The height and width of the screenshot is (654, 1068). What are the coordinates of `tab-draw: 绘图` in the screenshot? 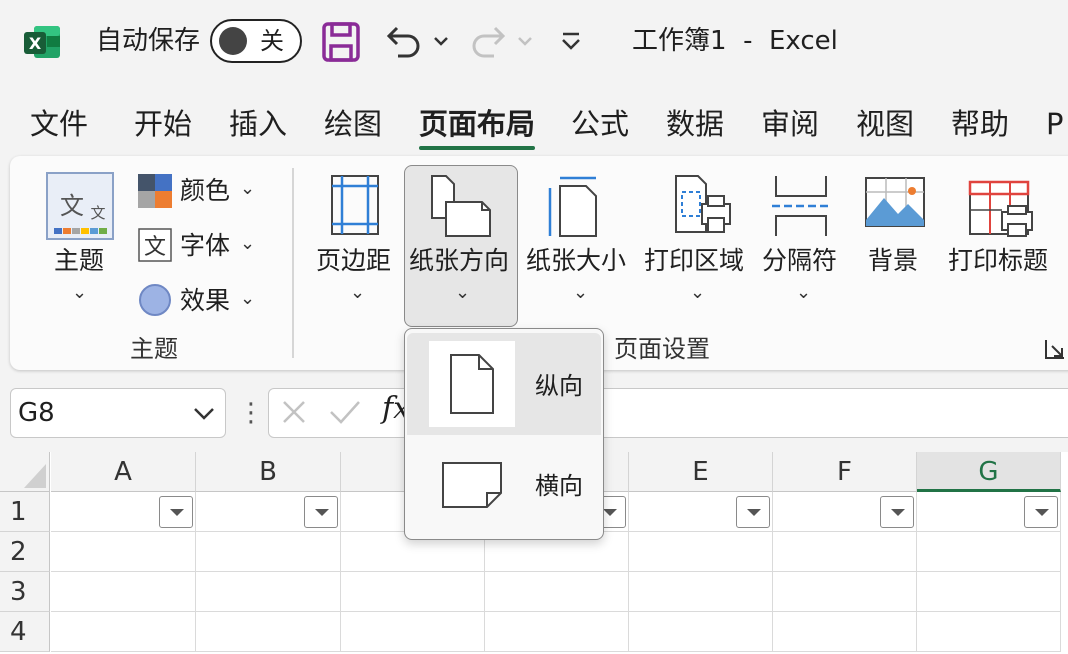 It's located at (353, 124).